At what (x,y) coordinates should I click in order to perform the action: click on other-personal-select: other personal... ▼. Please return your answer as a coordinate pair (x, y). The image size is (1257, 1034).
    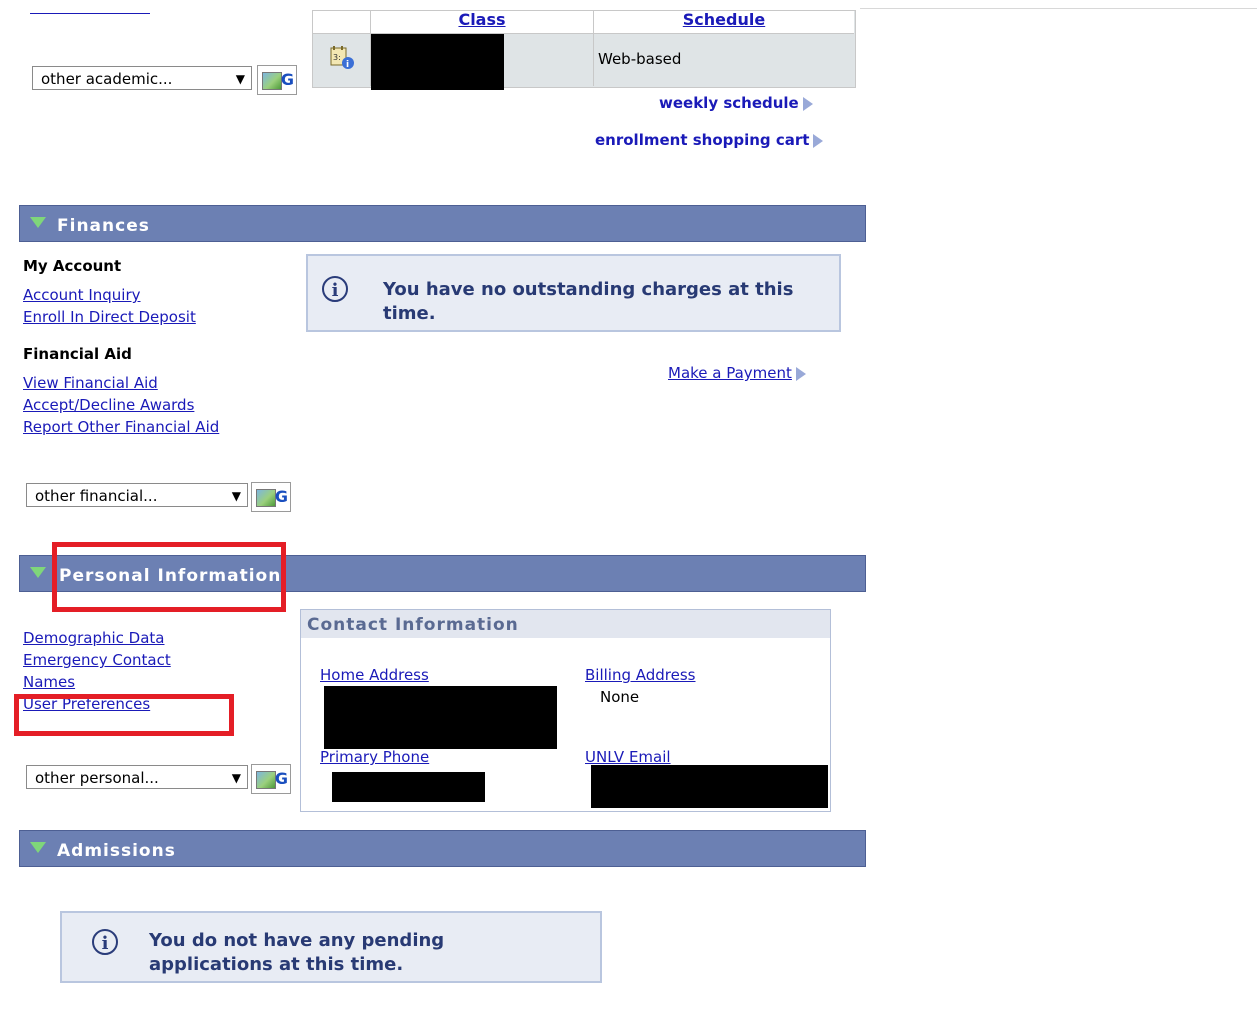
    Looking at the image, I should click on (137, 777).